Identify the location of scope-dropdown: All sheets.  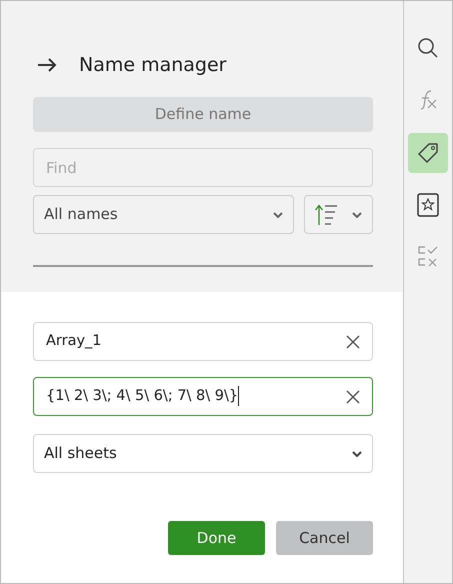
(203, 453).